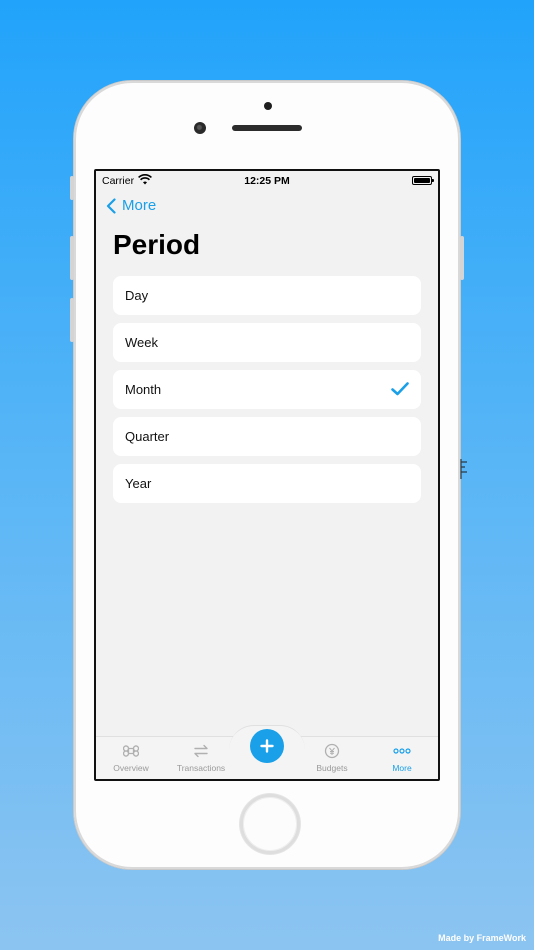 The width and height of the screenshot is (534, 950). Describe the element at coordinates (332, 768) in the screenshot. I see `tab-label: Budgets` at that location.